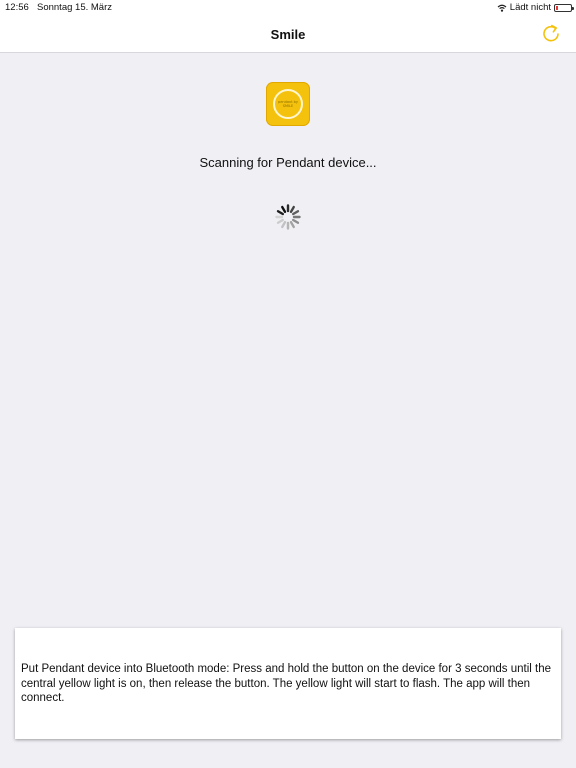  What do you see at coordinates (557, 7) in the screenshot?
I see `battery-level` at bounding box center [557, 7].